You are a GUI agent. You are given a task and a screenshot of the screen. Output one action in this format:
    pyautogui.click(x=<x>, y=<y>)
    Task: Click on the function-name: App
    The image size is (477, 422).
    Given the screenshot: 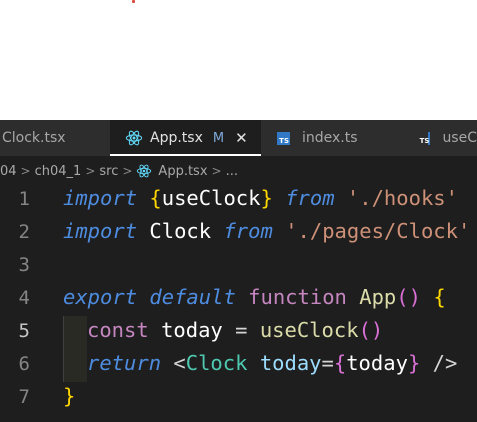 What is the action you would take?
    pyautogui.click(x=378, y=297)
    